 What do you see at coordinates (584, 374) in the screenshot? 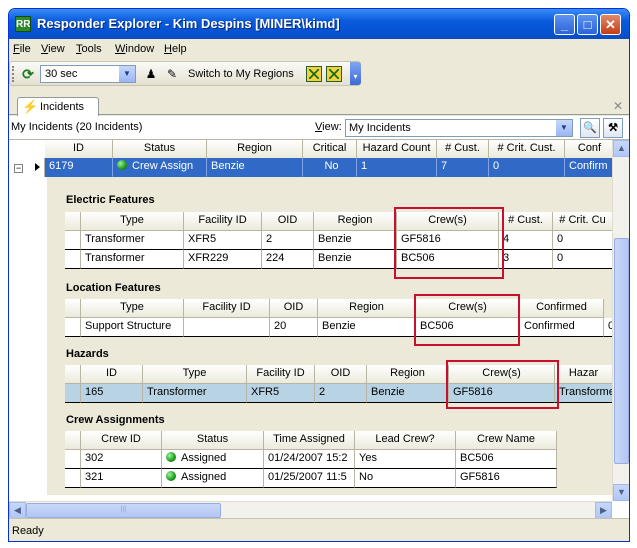
I see `col-hazard-type: Hazar` at bounding box center [584, 374].